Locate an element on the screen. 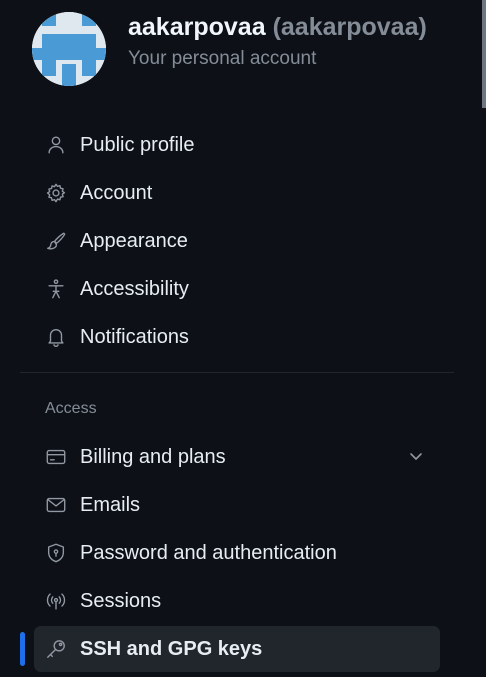  window-edge is located at coordinates (484, 54).